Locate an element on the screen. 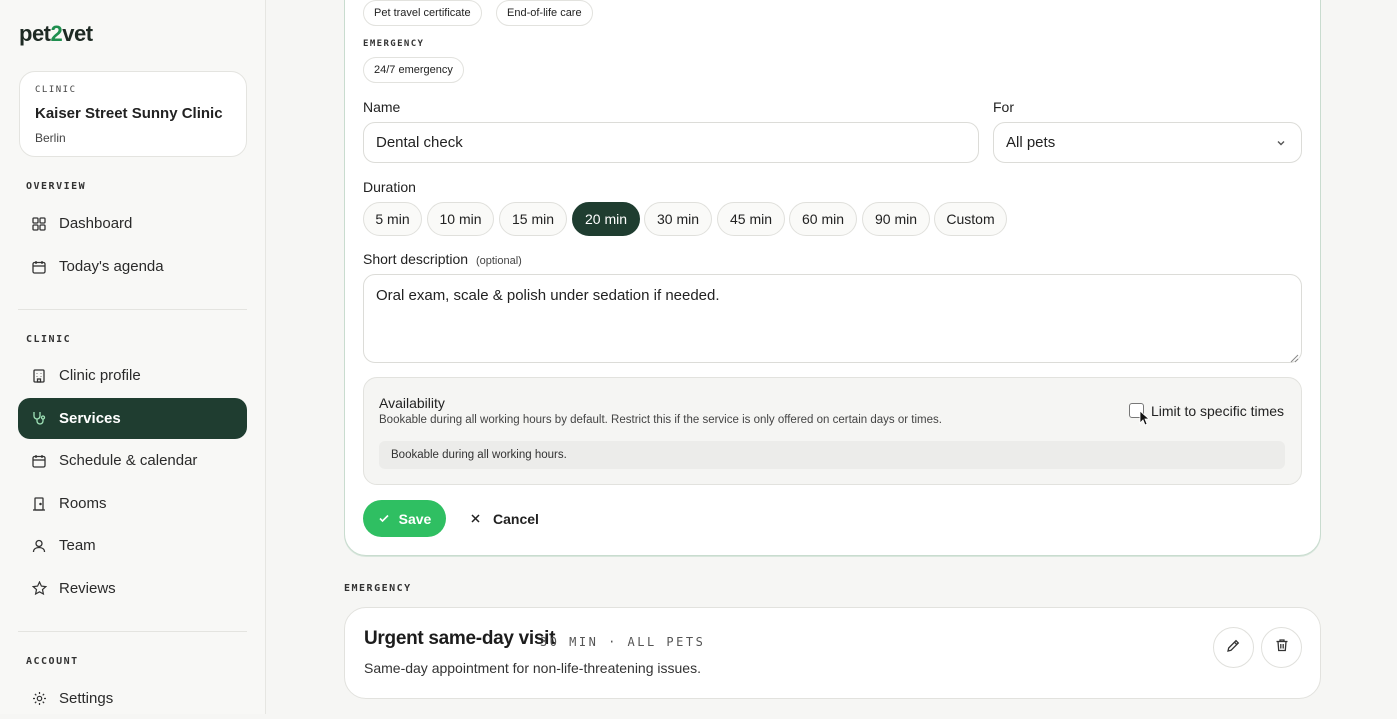  category-chip-end-of-life: End-of-life care is located at coordinates (544, 13).